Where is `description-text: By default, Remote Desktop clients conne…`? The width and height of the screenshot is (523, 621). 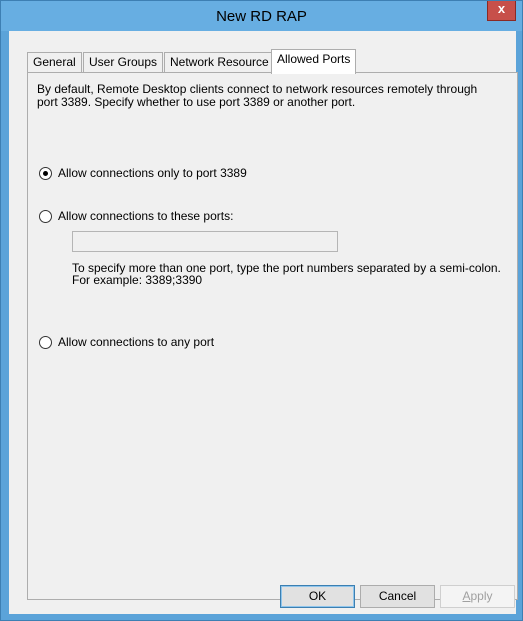
description-text: By default, Remote Desktop clients conne… is located at coordinates (267, 96).